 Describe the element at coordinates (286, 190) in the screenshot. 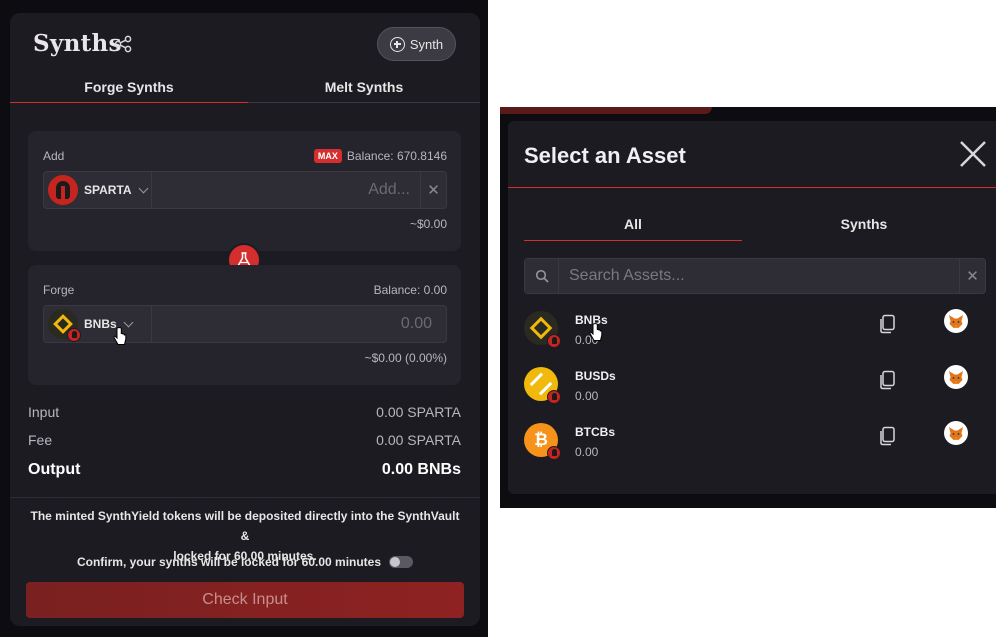

I see `add-amount-input` at that location.